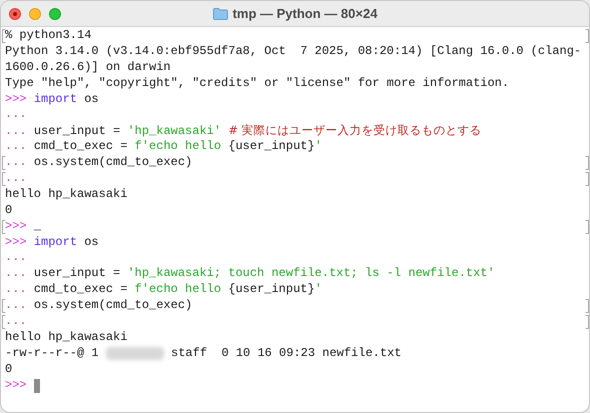 The image size is (590, 413). Describe the element at coordinates (286, 354) in the screenshot. I see `code-text: staff 0 10 16 09:23 newfile.txt` at that location.